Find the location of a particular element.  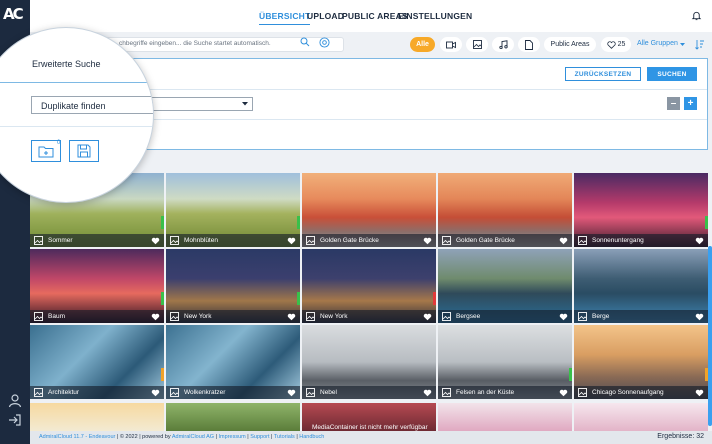

scrollbar is located at coordinates (710, 336).